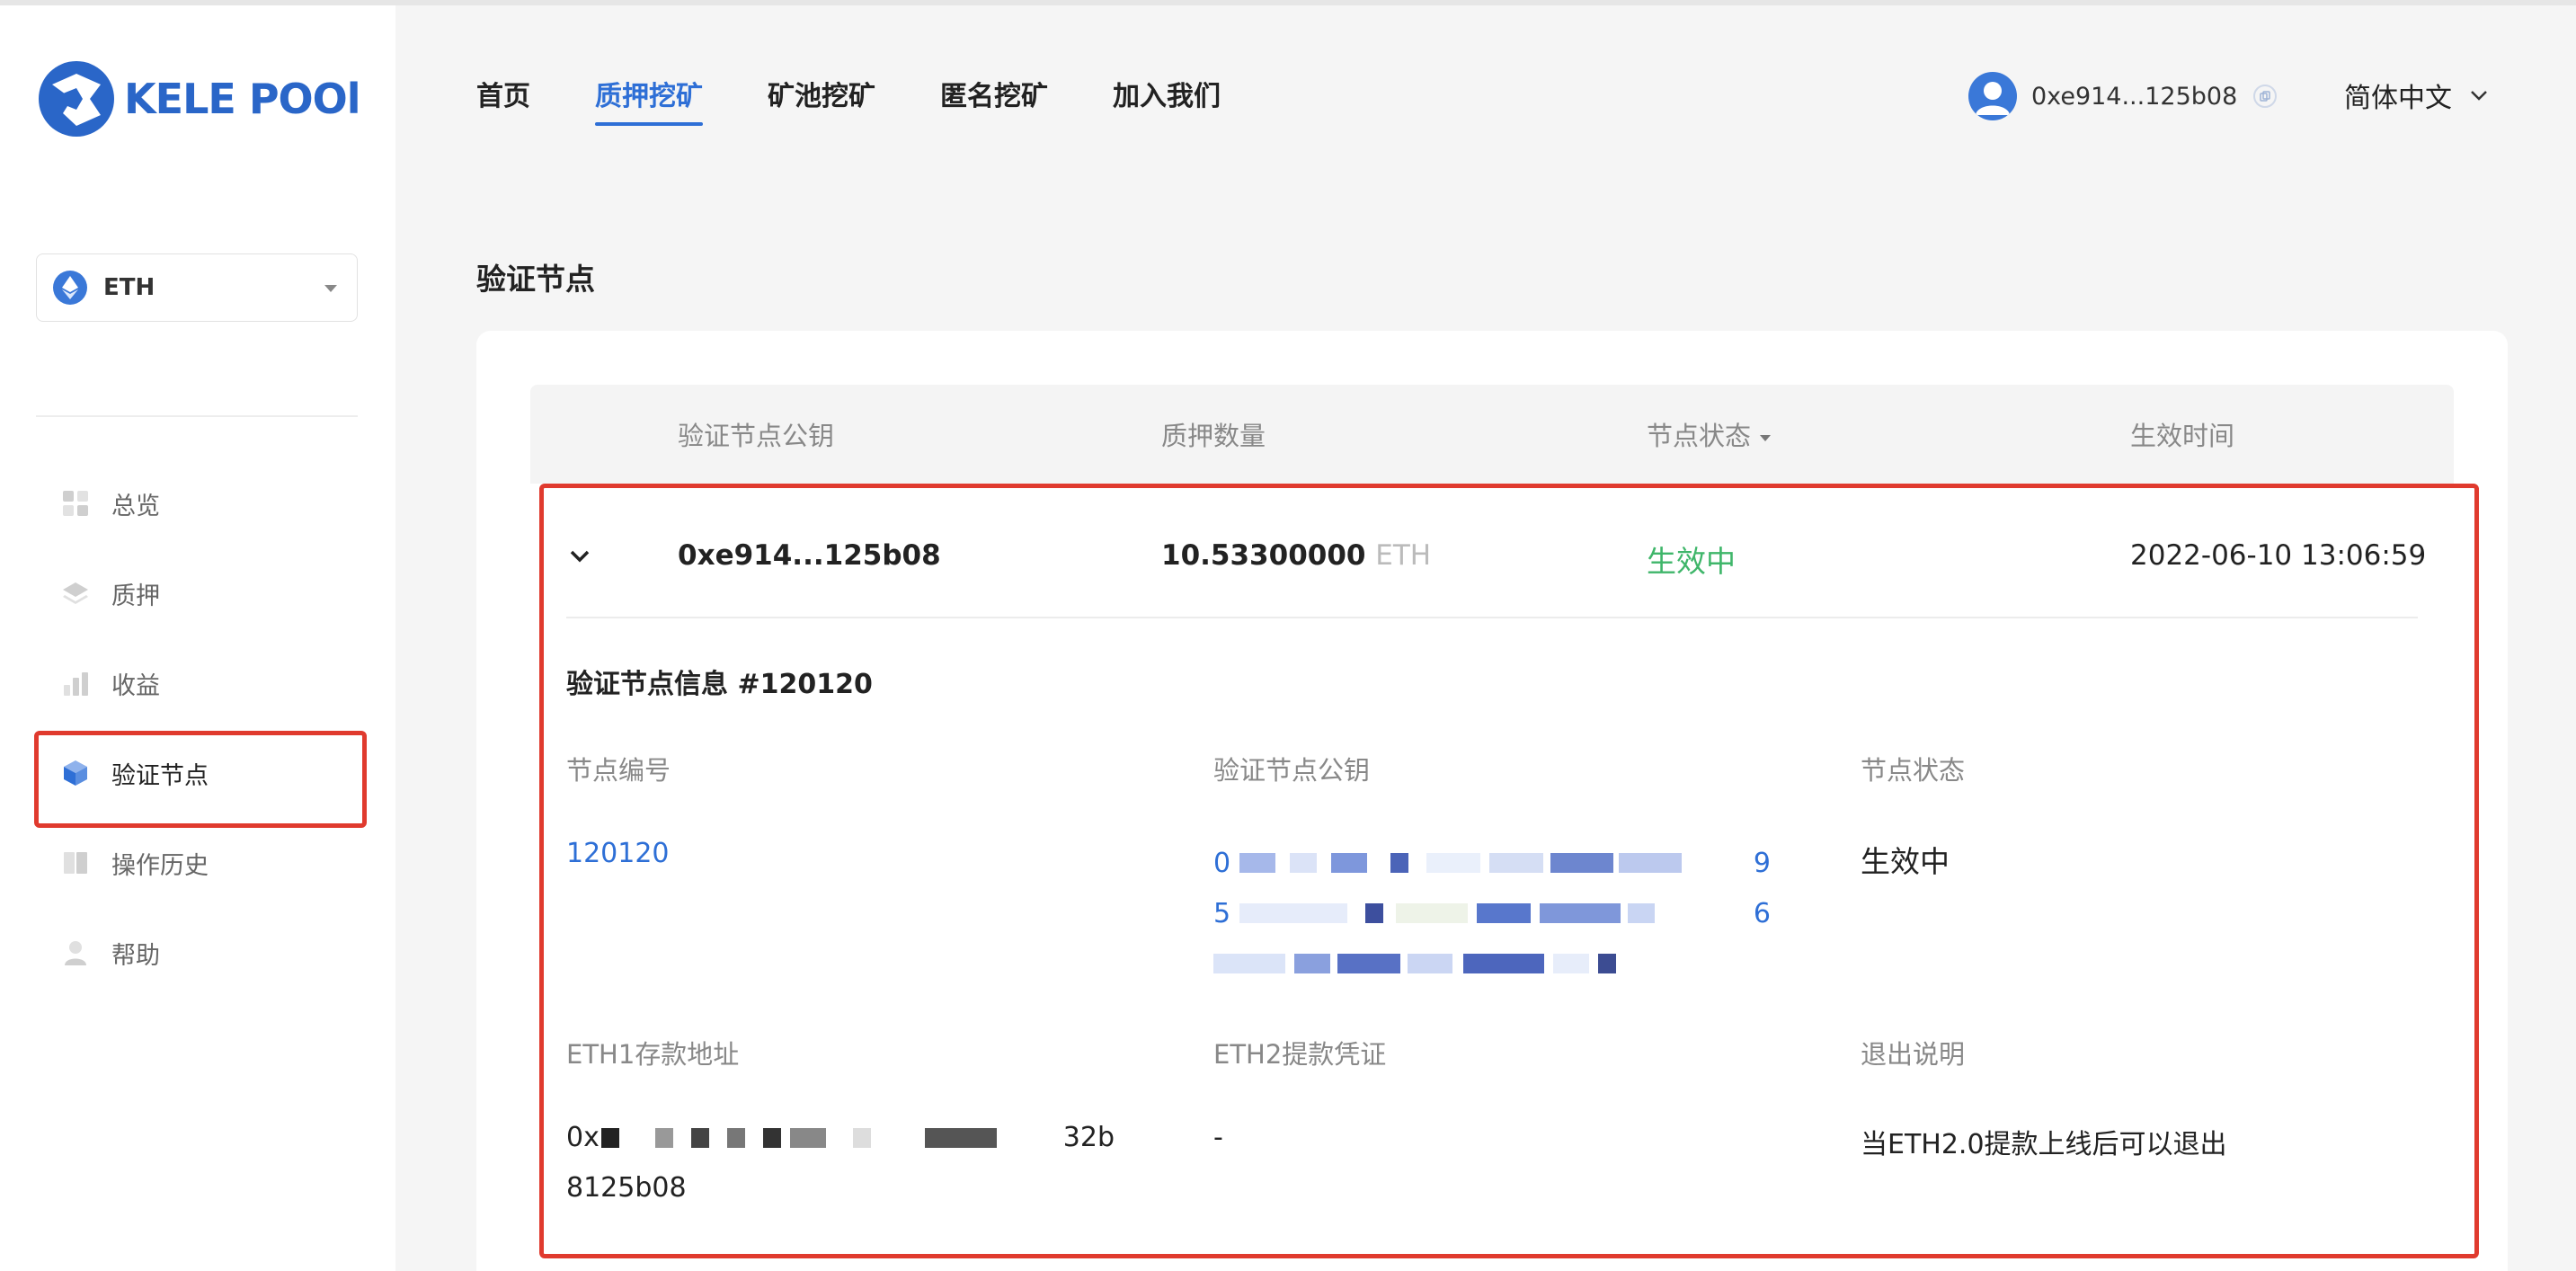  I want to click on label-status: 节点状态, so click(1913, 770).